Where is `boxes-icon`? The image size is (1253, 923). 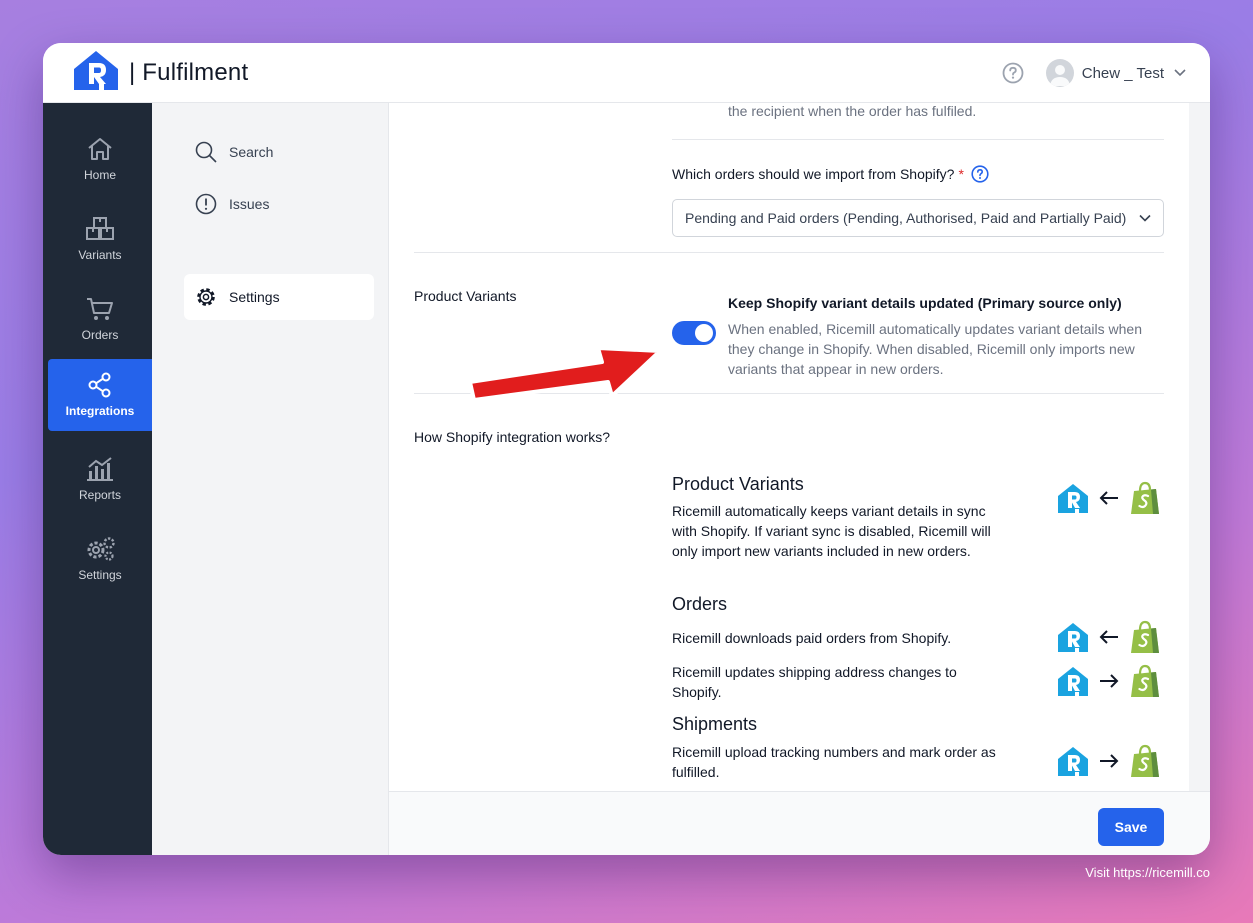
boxes-icon is located at coordinates (100, 228).